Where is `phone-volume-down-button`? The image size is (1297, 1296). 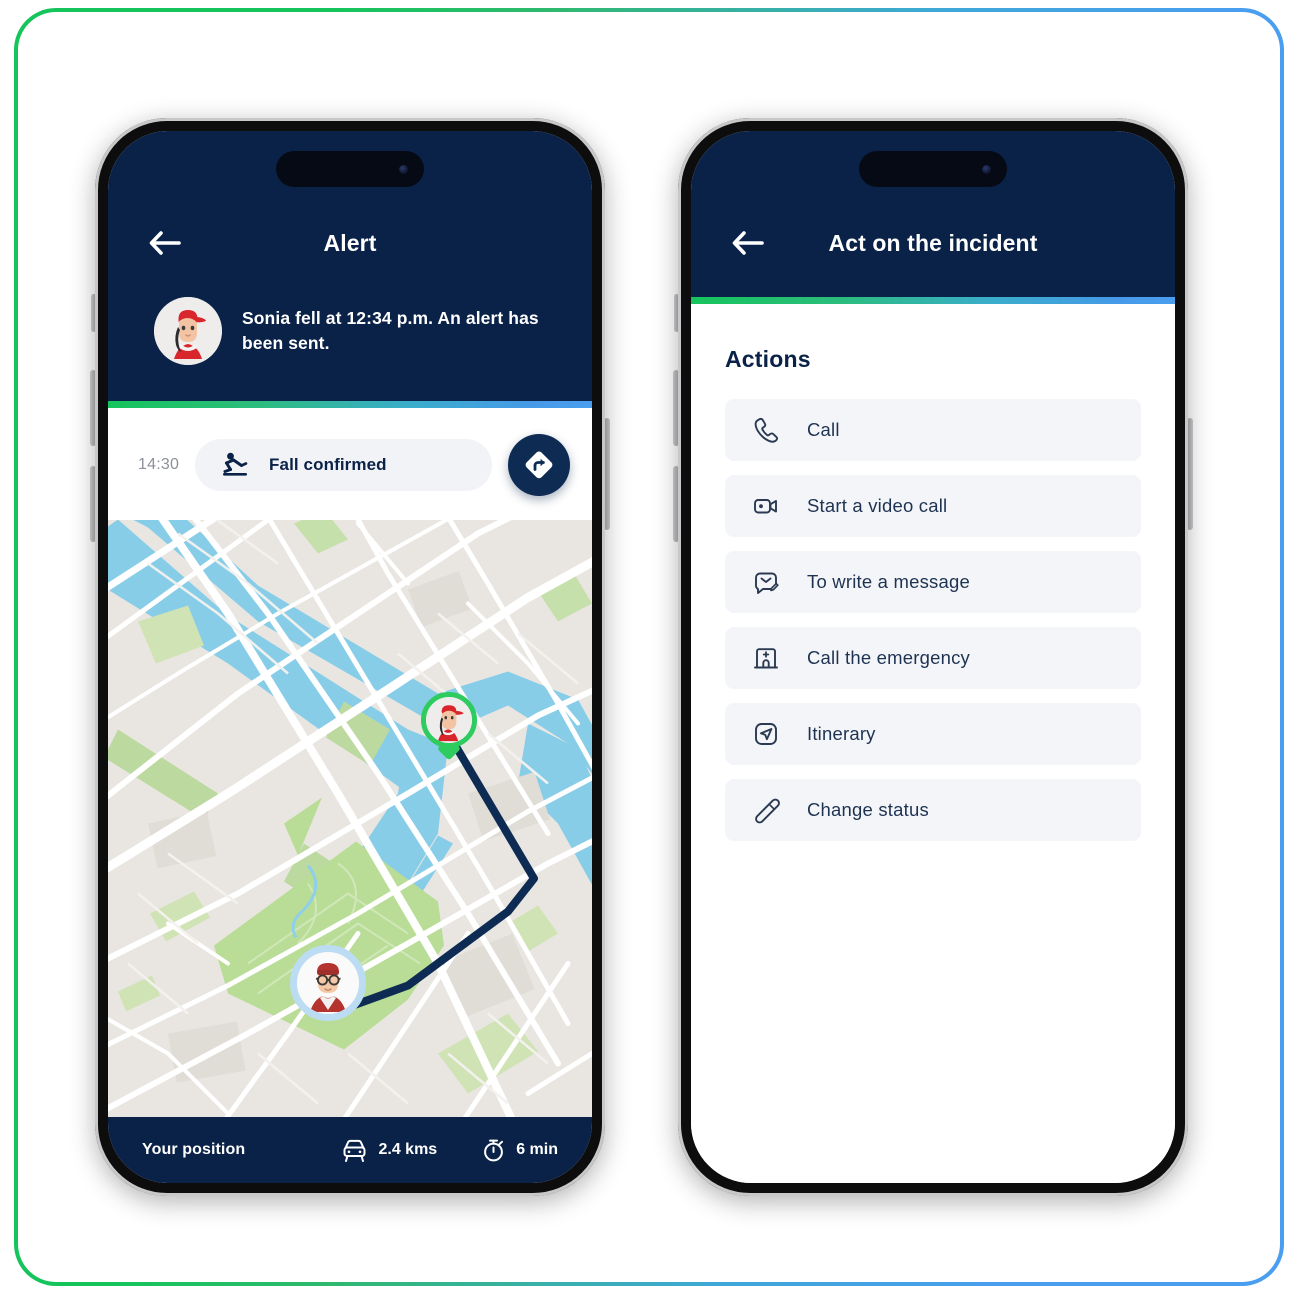
phone-volume-down-button is located at coordinates (93, 504).